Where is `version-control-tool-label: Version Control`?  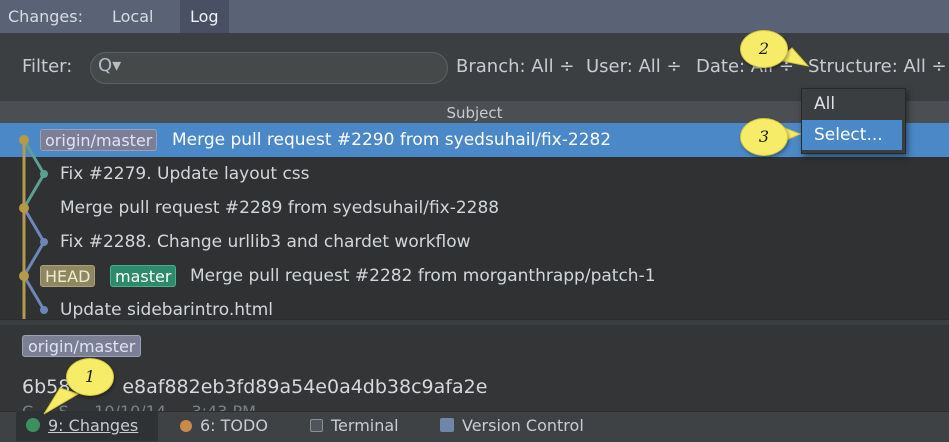
version-control-tool-label: Version Control is located at coordinates (523, 425).